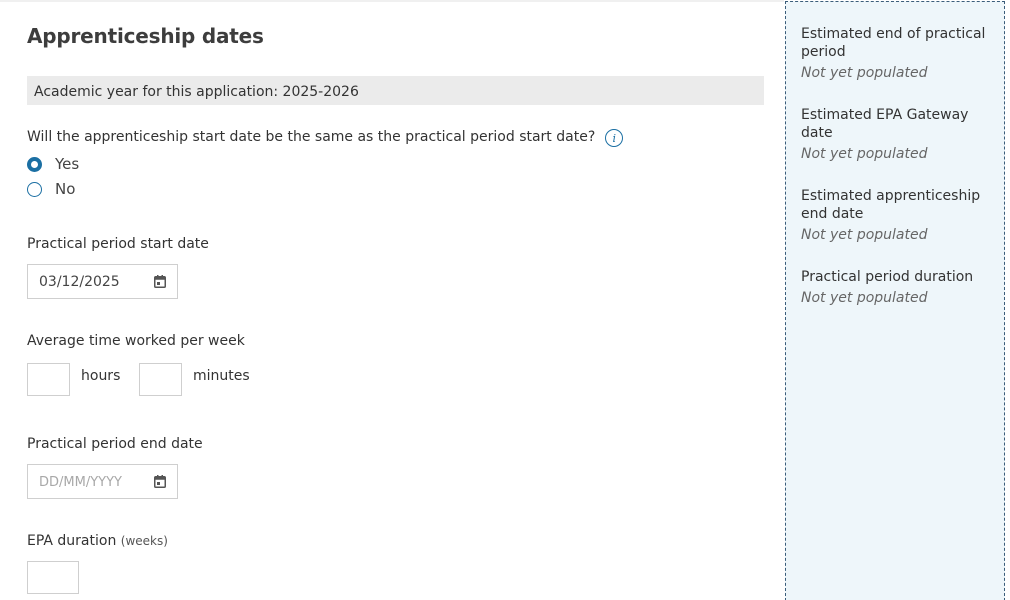 The height and width of the screenshot is (600, 1010). I want to click on radio-no-label: No, so click(65, 189).